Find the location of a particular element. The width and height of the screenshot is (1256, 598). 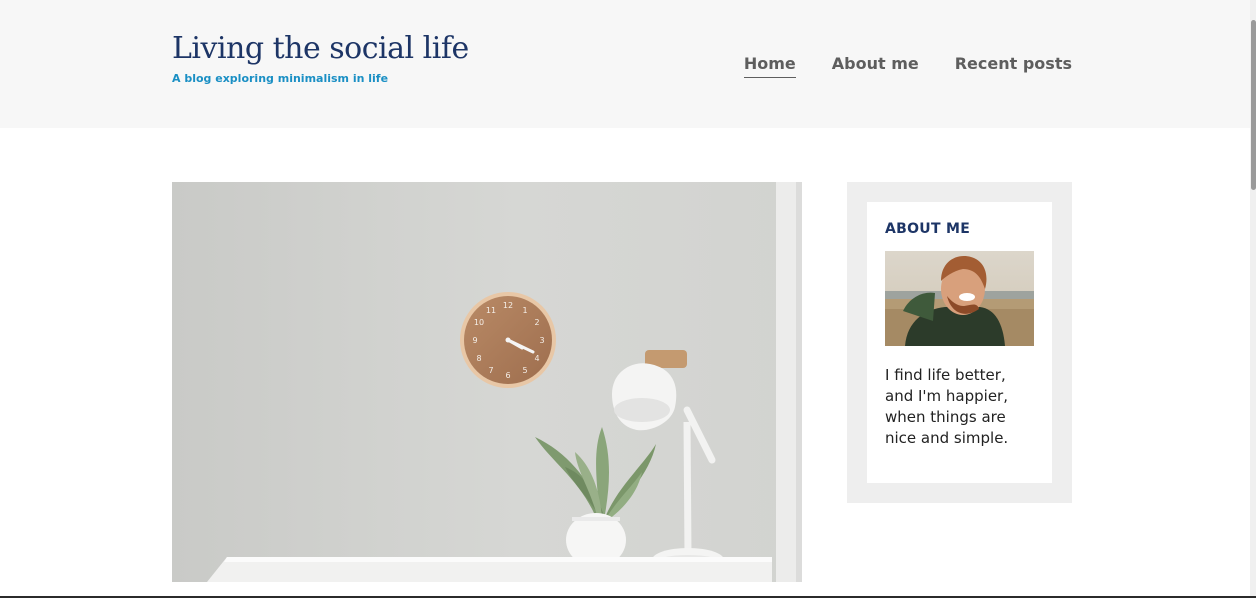

site-title: Living the social life is located at coordinates (320, 49).